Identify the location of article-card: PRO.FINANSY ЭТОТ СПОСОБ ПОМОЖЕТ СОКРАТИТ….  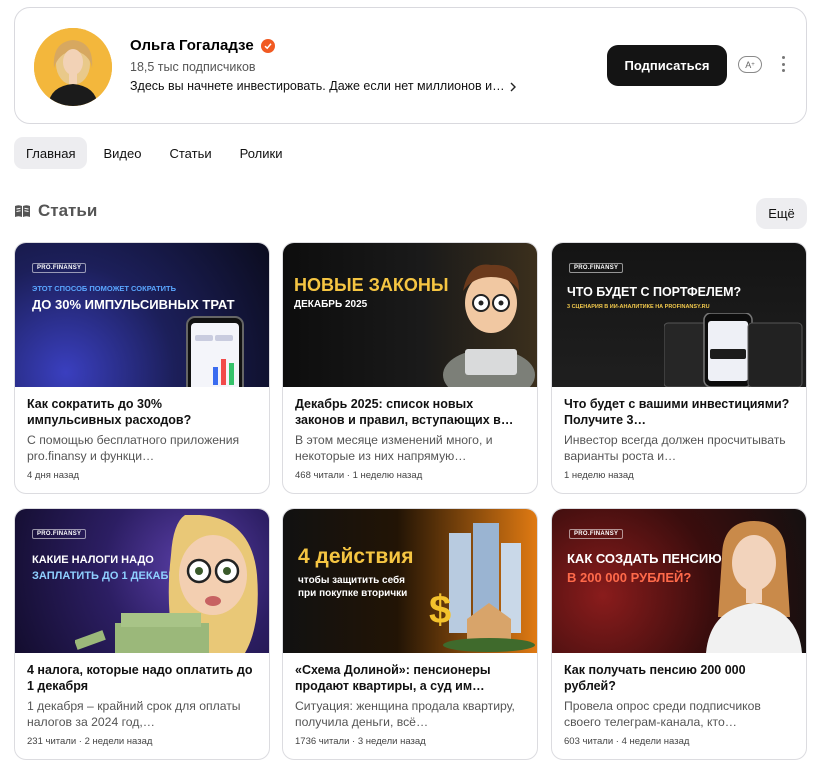
(142, 368).